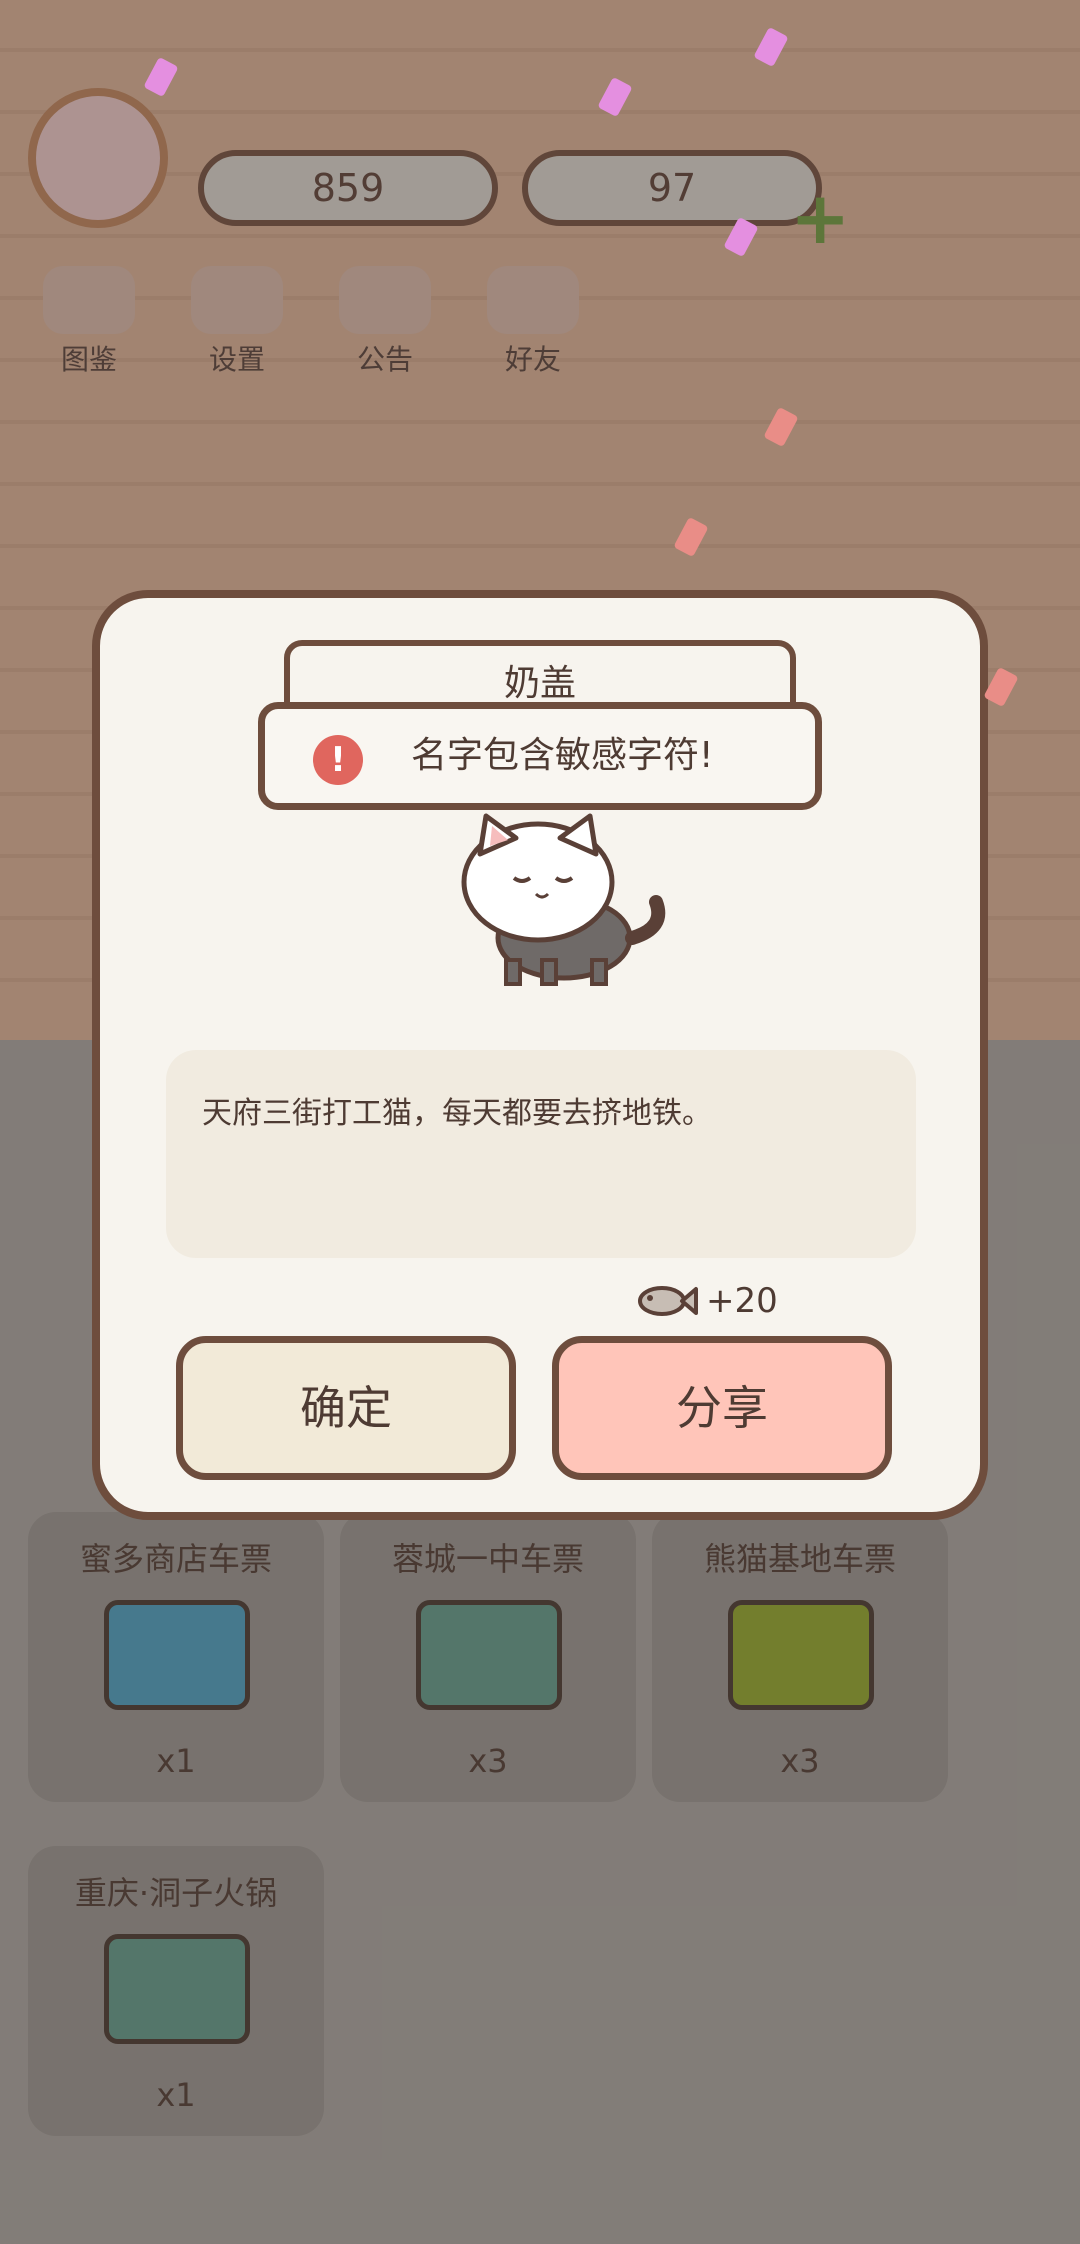  What do you see at coordinates (346, 1408) in the screenshot?
I see `confirm-button: 确定` at bounding box center [346, 1408].